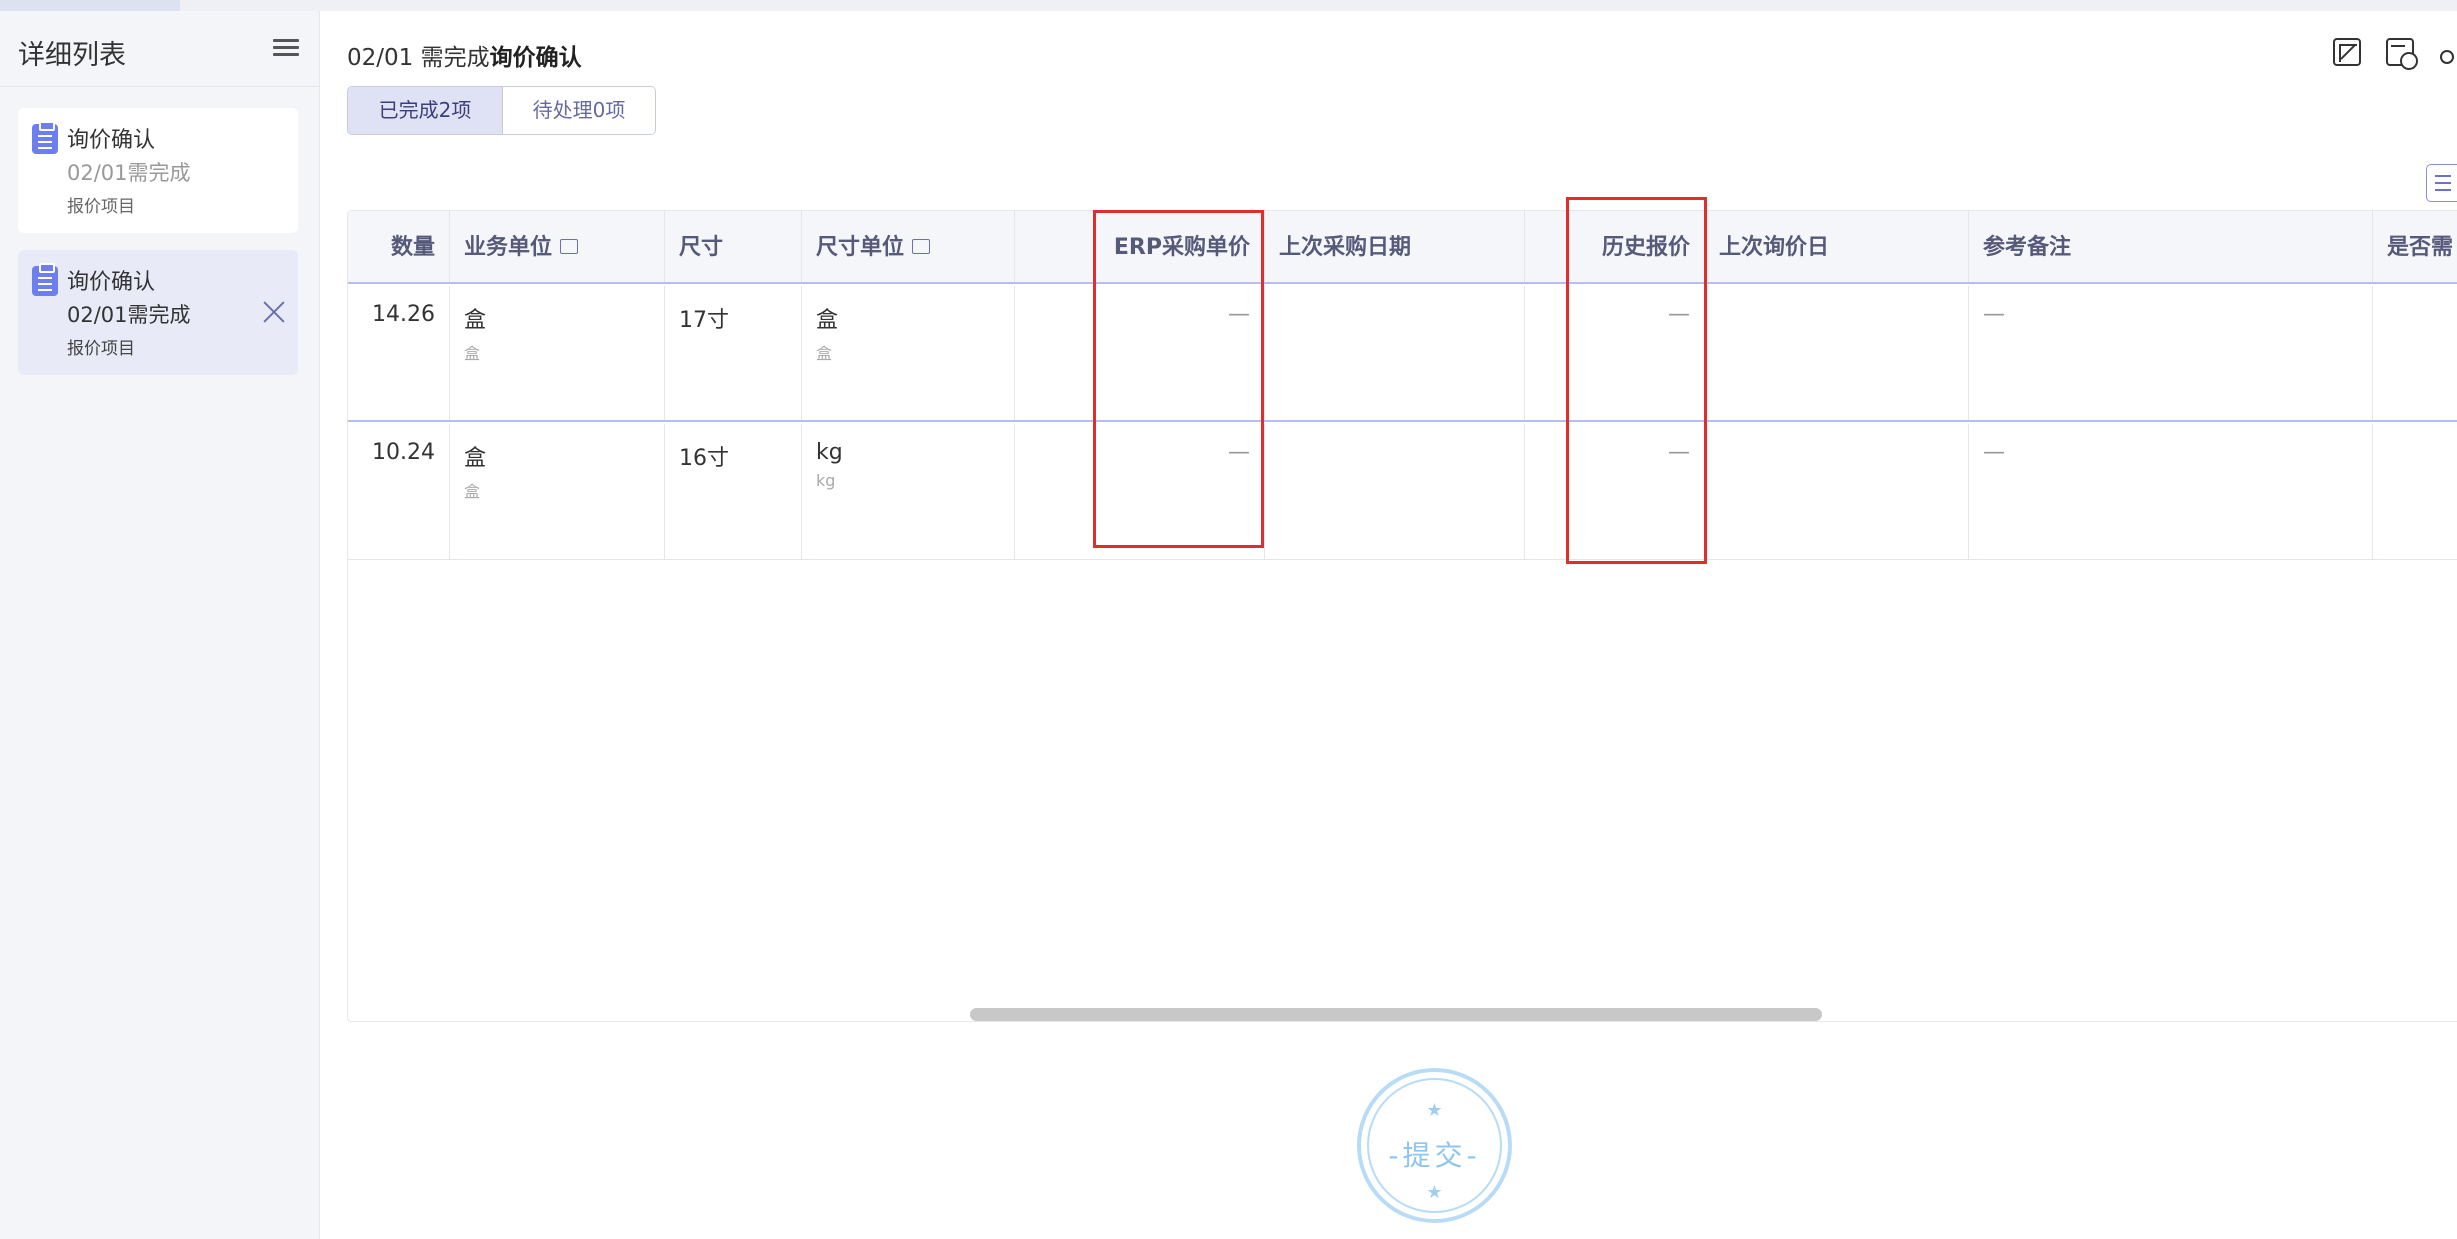 This screenshot has width=2457, height=1239. What do you see at coordinates (2171, 246) in the screenshot?
I see `col-ref-note: 参考备注` at bounding box center [2171, 246].